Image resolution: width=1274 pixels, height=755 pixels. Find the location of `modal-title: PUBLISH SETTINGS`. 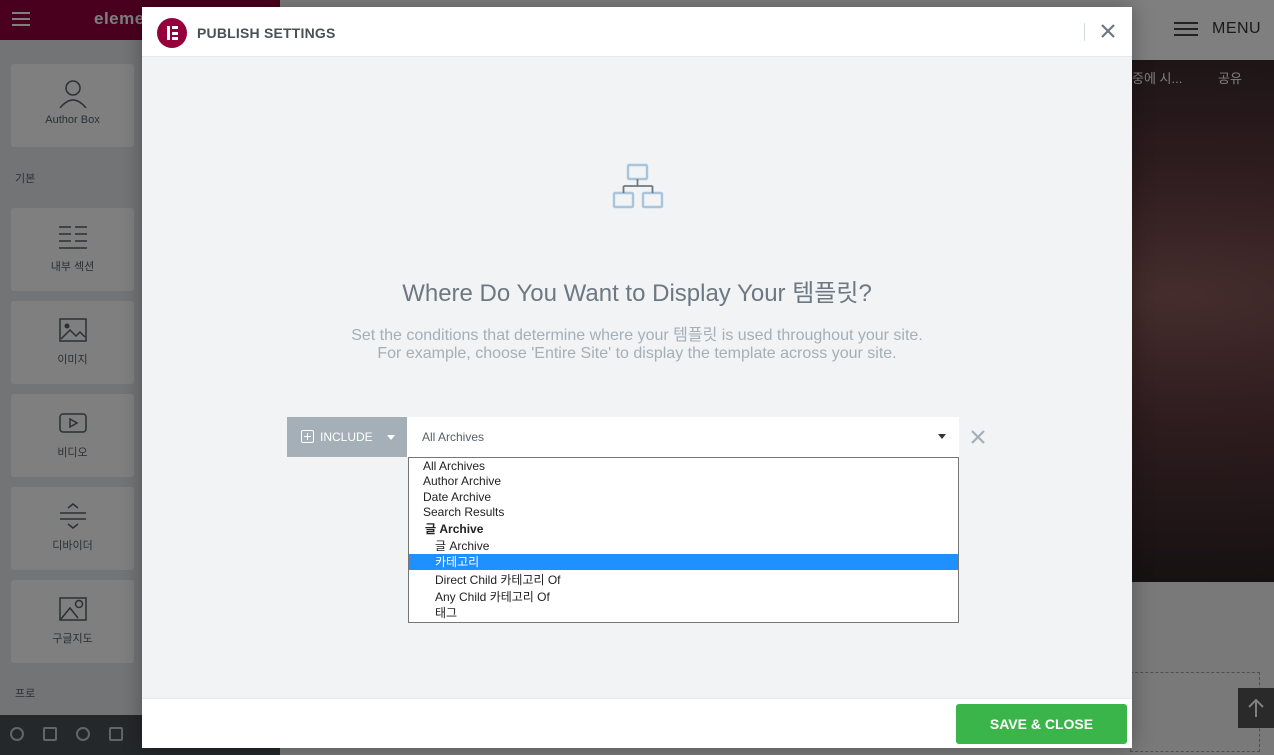

modal-title: PUBLISH SETTINGS is located at coordinates (266, 33).